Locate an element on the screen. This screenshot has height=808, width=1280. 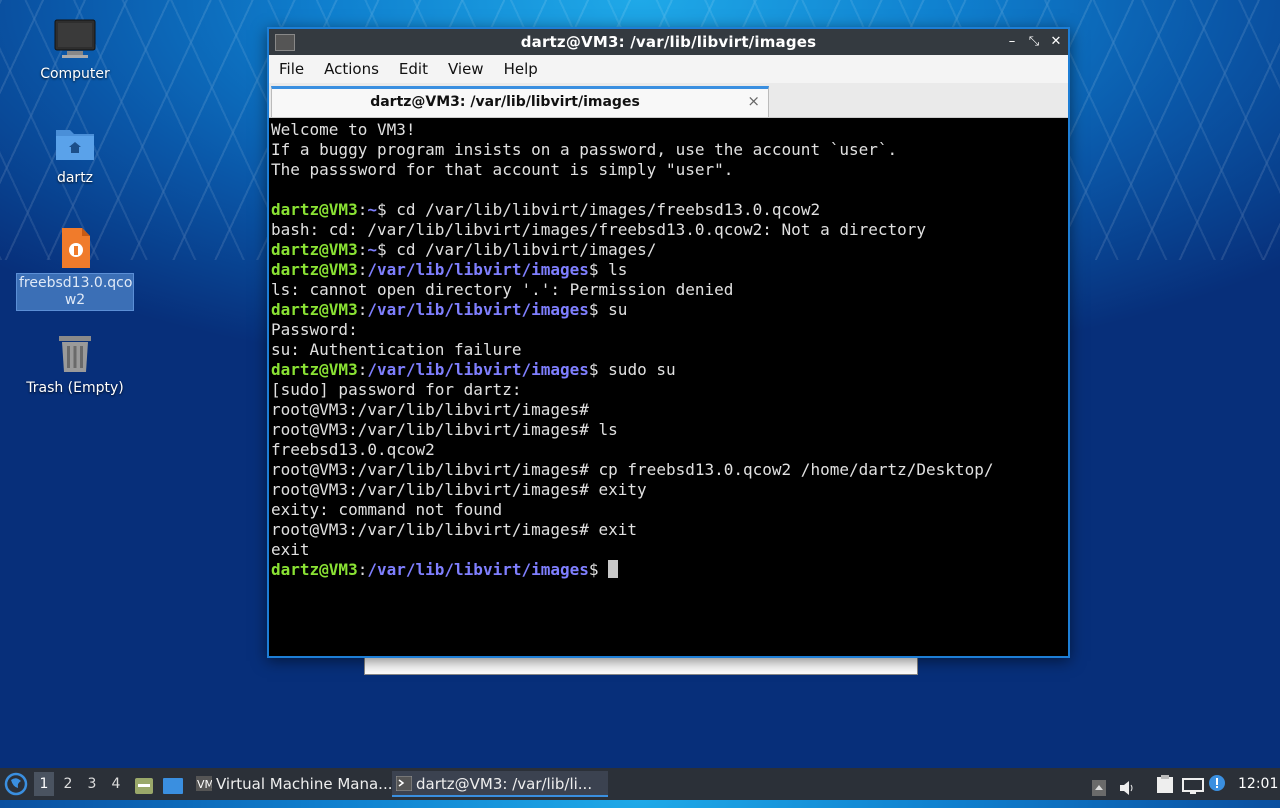
terminal-line: su: Authentication failure is located at coordinates (669, 350).